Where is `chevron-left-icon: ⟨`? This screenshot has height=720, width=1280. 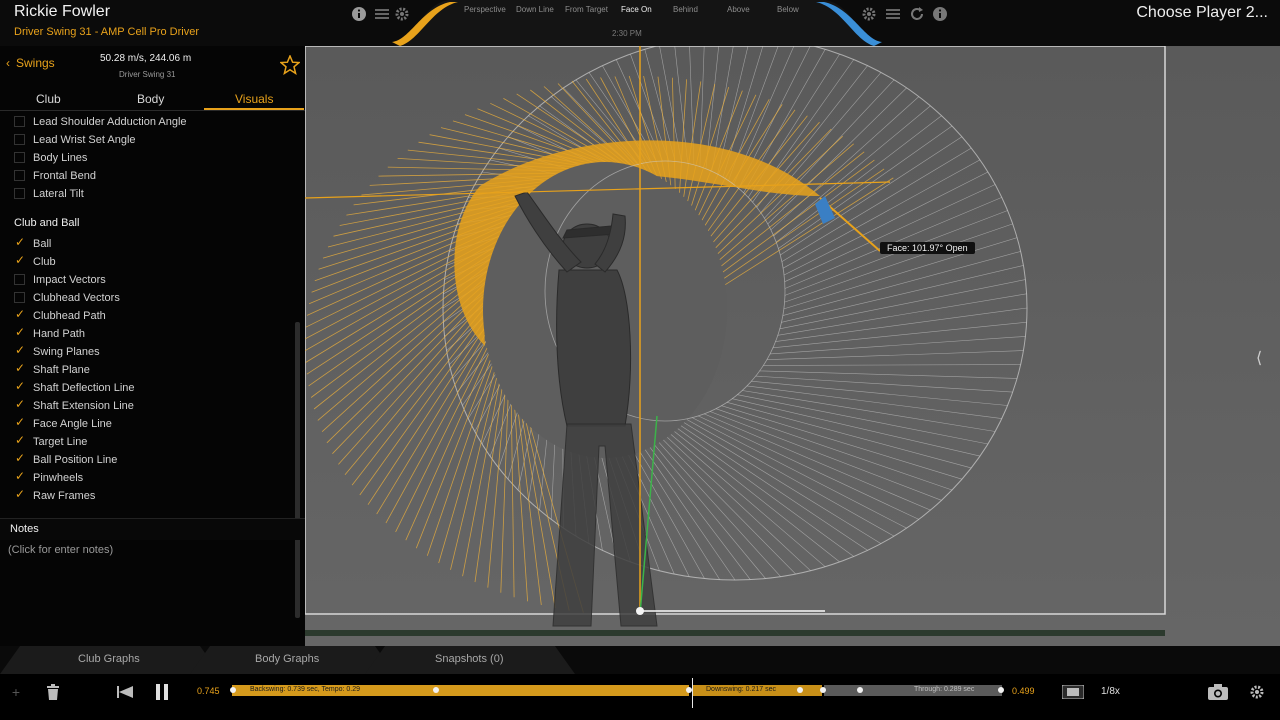 chevron-left-icon: ⟨ is located at coordinates (1259, 358).